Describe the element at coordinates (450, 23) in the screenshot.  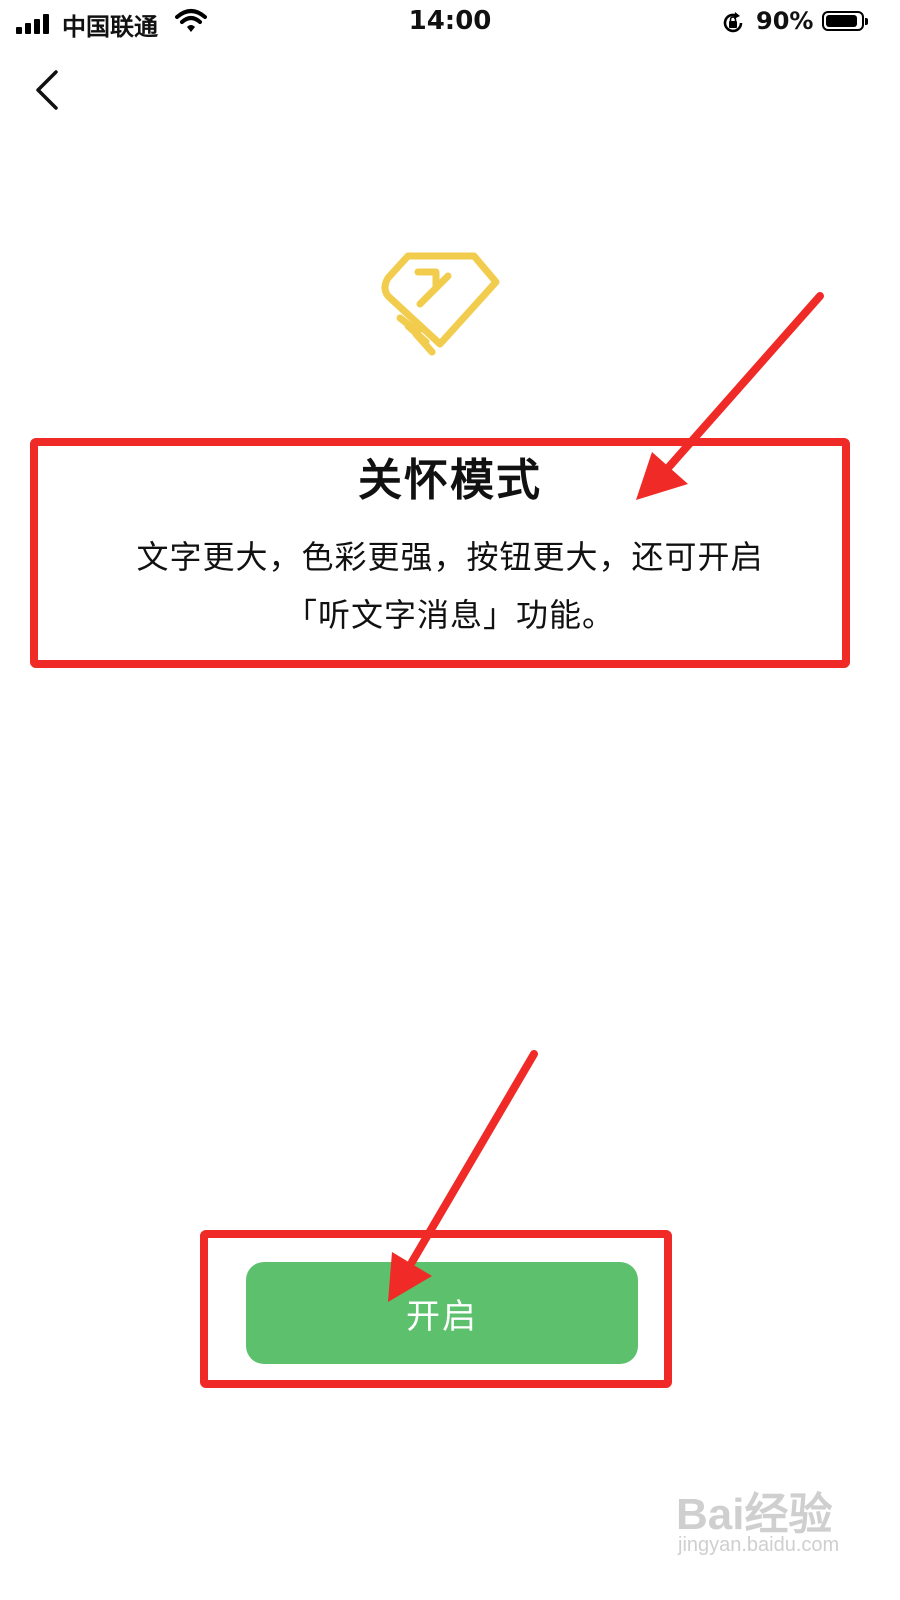
I see `status-bar: 中国联通 14:00 90%` at that location.